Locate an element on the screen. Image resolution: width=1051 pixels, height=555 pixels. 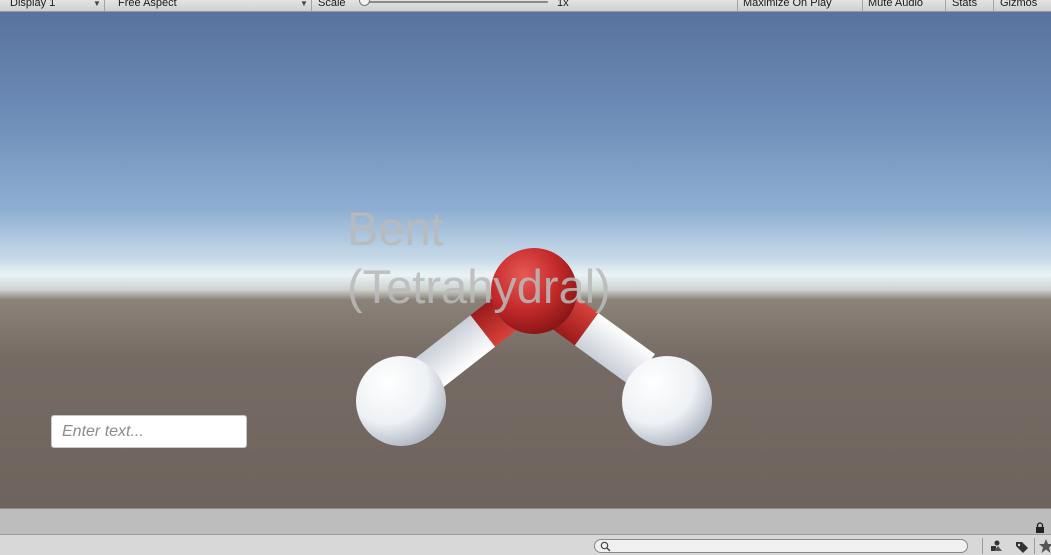
display-dropdown-arrow-icon: ▼ is located at coordinates (97, 5).